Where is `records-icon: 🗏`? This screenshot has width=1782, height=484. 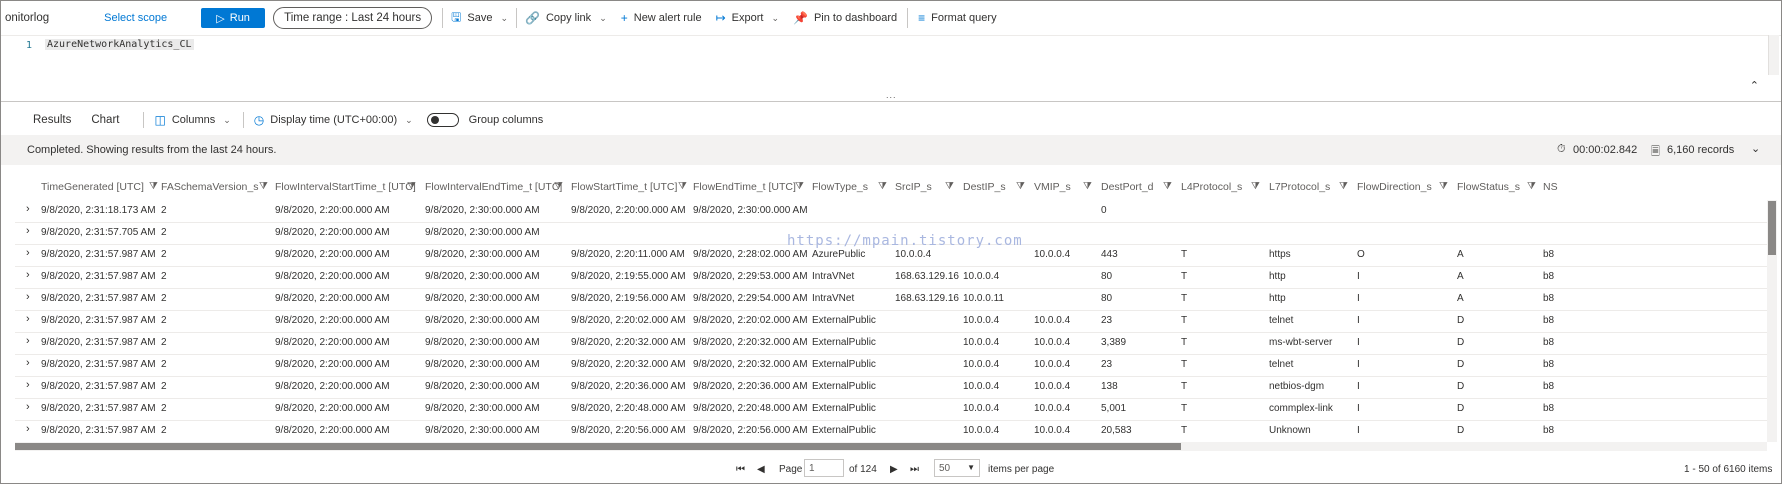 records-icon: 🗏 is located at coordinates (1655, 152).